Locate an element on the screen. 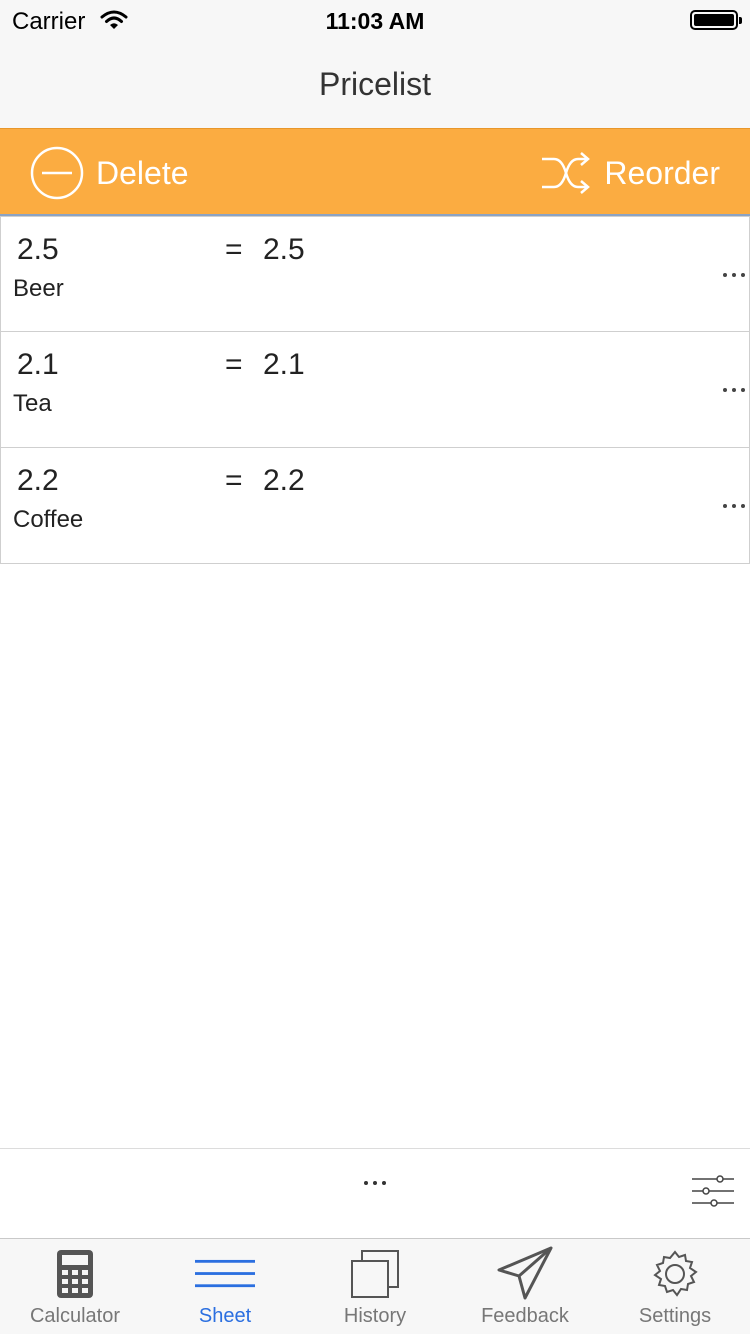  status-time: 11:03 AM is located at coordinates (375, 21).